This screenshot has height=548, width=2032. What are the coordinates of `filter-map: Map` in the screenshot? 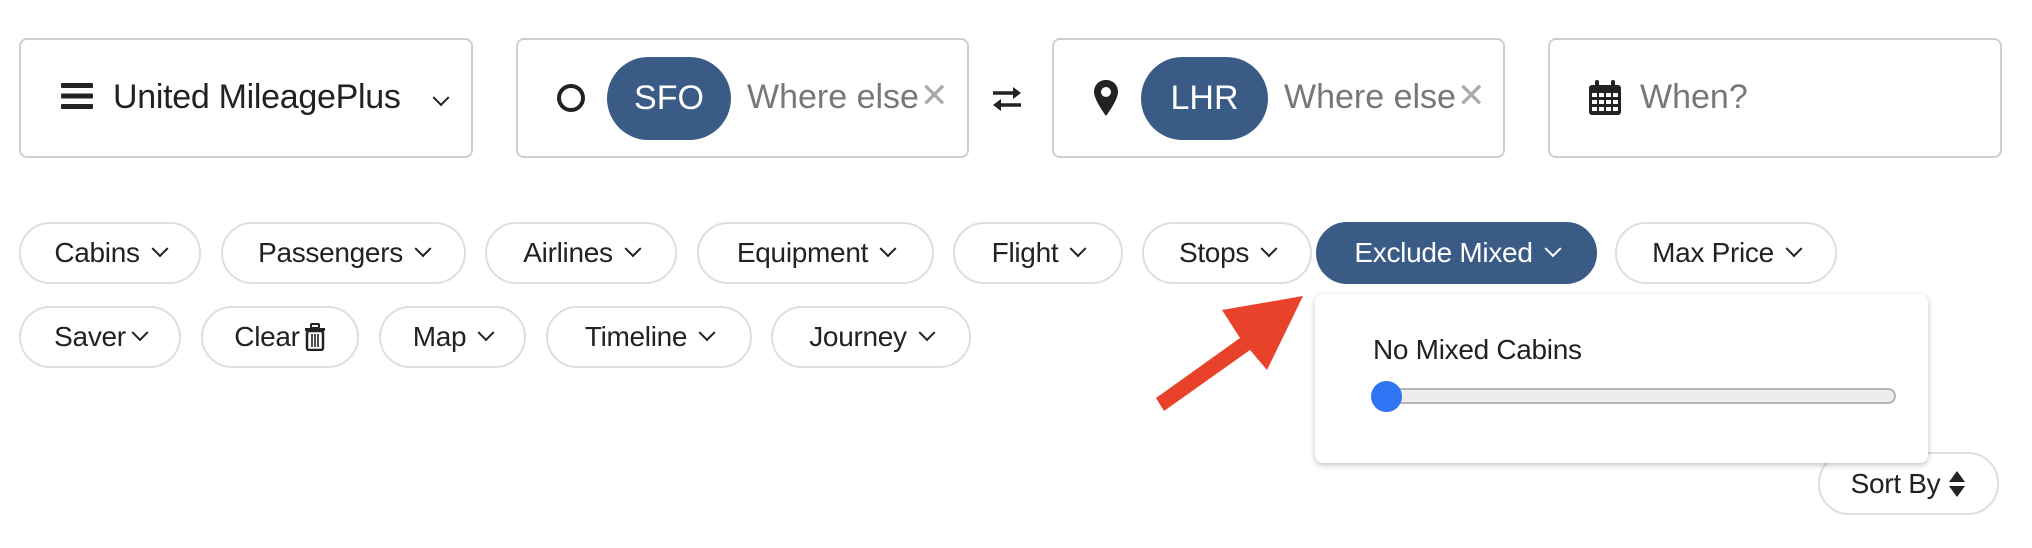 It's located at (452, 337).